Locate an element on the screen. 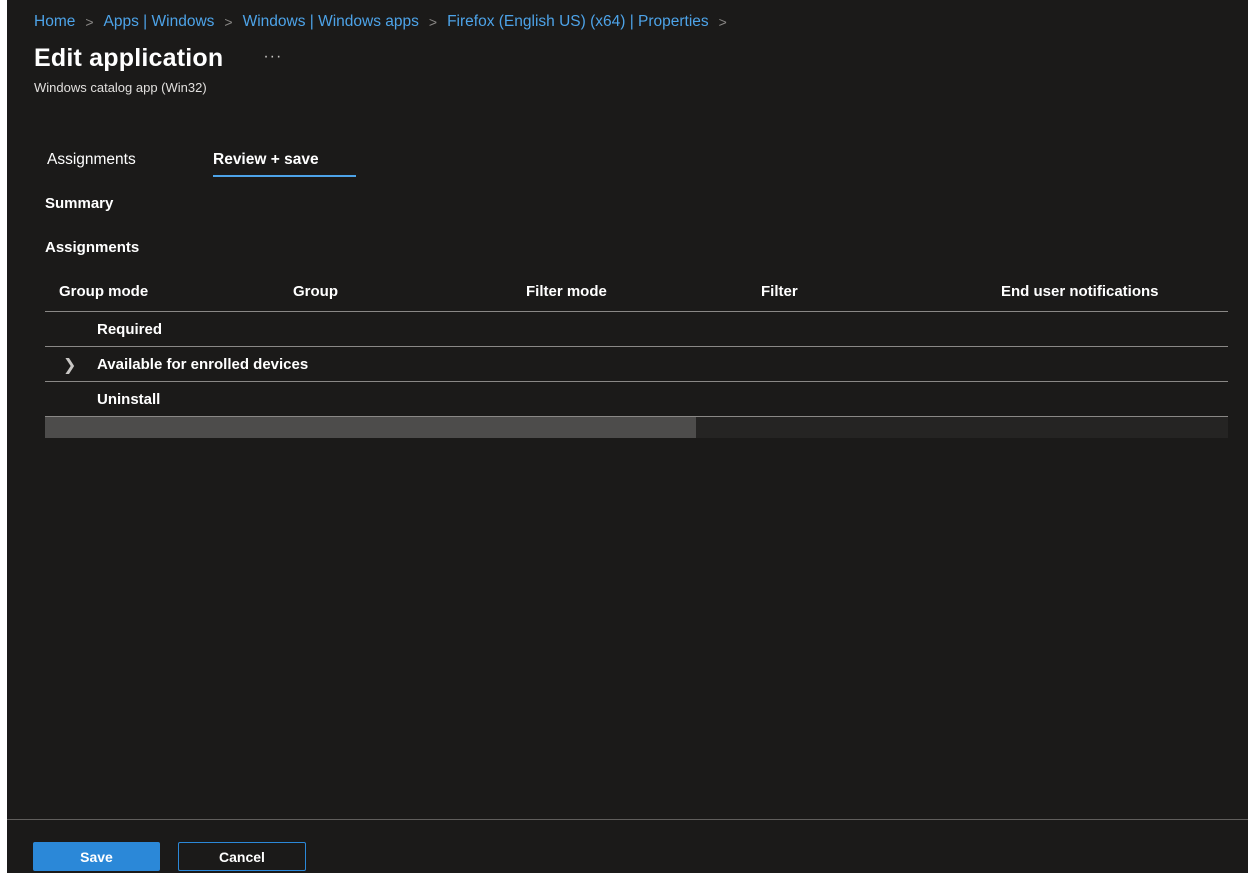  active-tab-indicator is located at coordinates (284, 176).